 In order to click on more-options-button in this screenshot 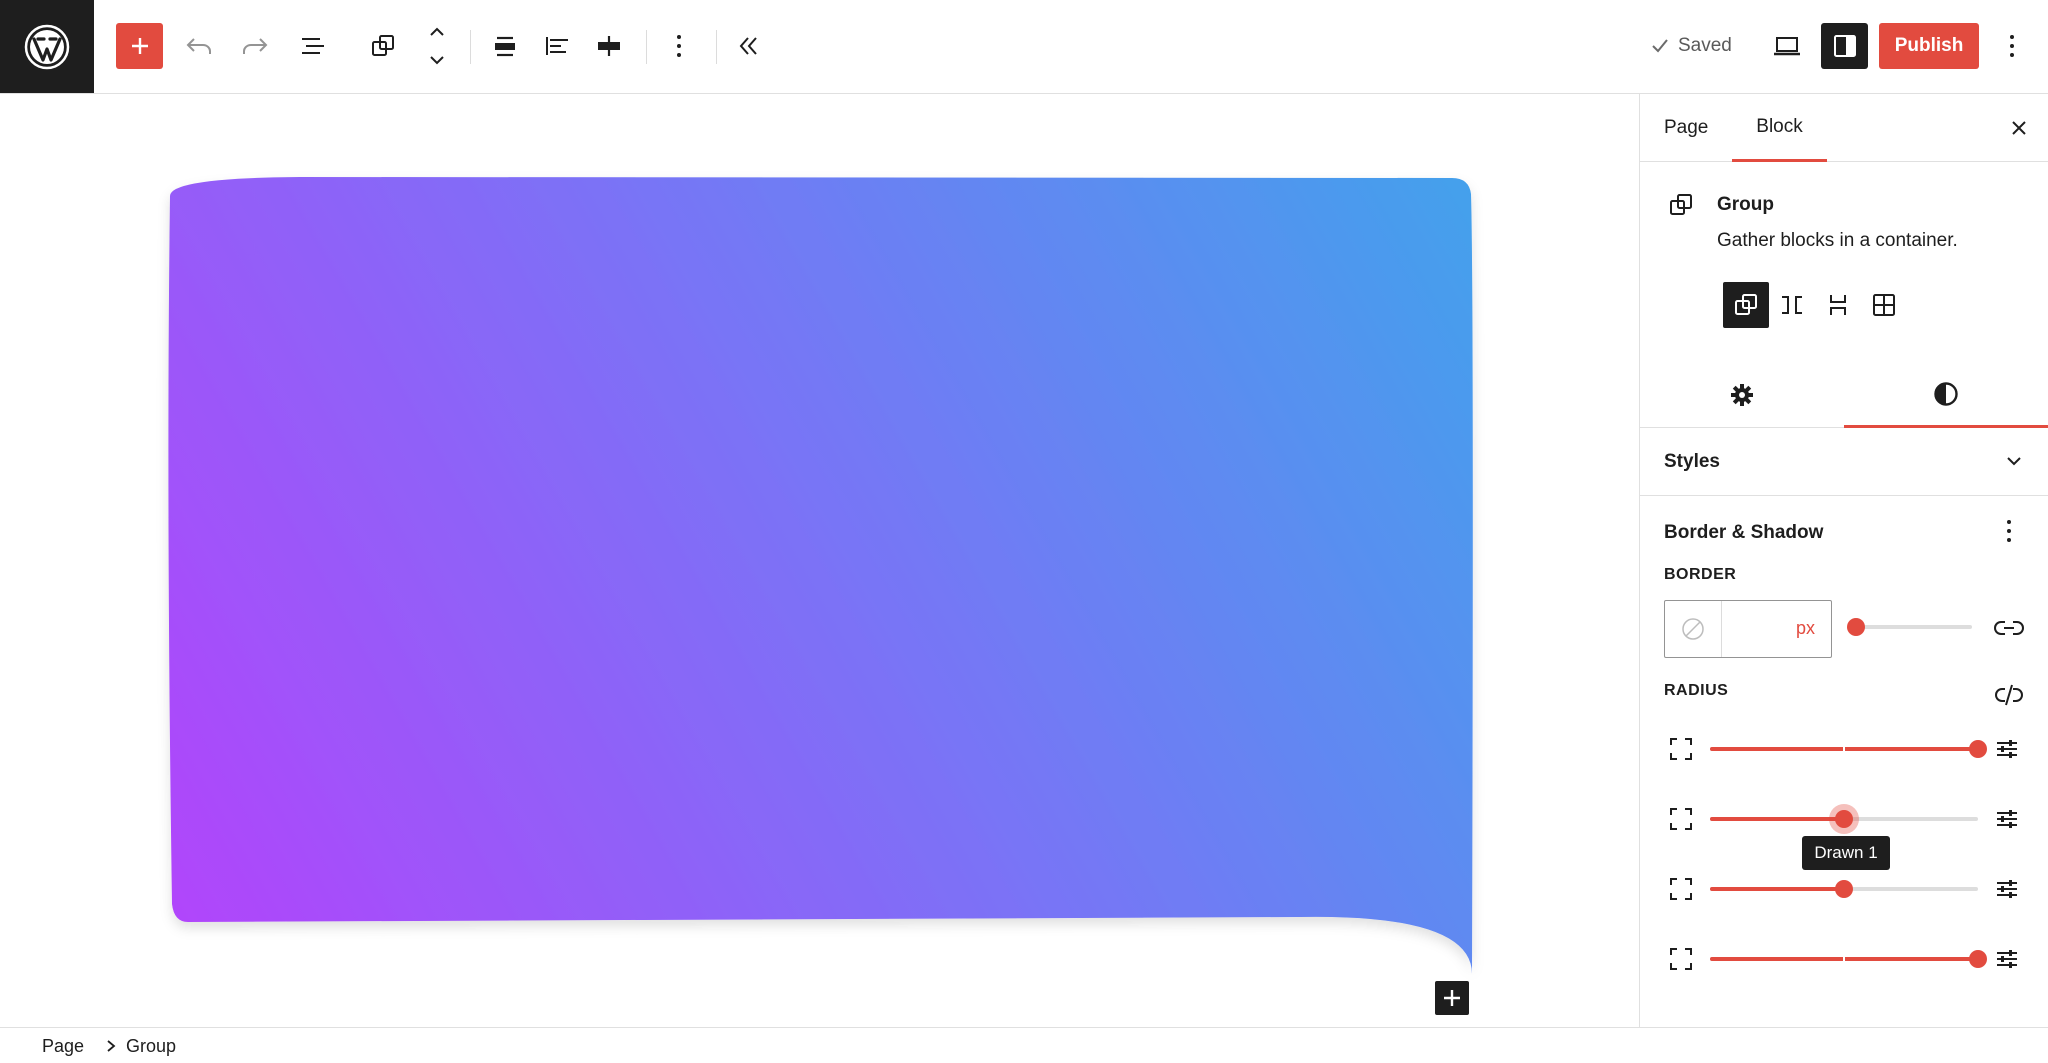, I will do `click(2012, 46)`.